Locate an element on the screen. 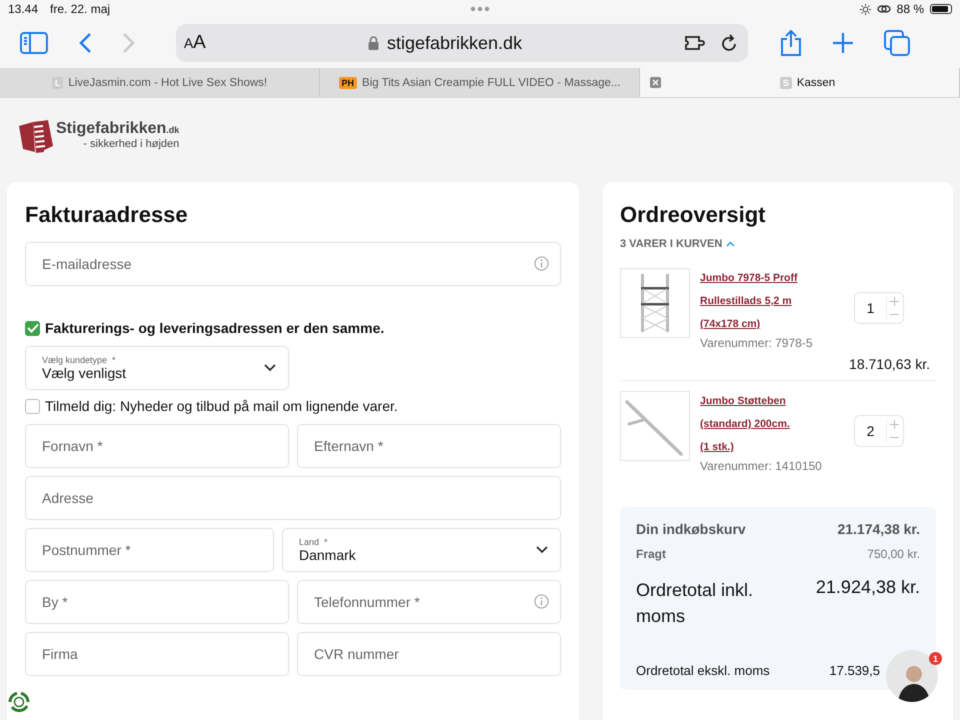 The image size is (960, 720). summary-value: 17.539,5 is located at coordinates (855, 670).